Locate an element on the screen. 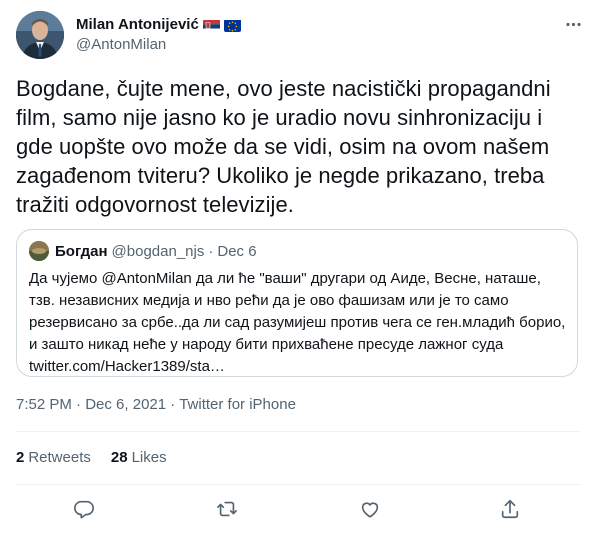  retweets-label: Retweets is located at coordinates (59, 457).